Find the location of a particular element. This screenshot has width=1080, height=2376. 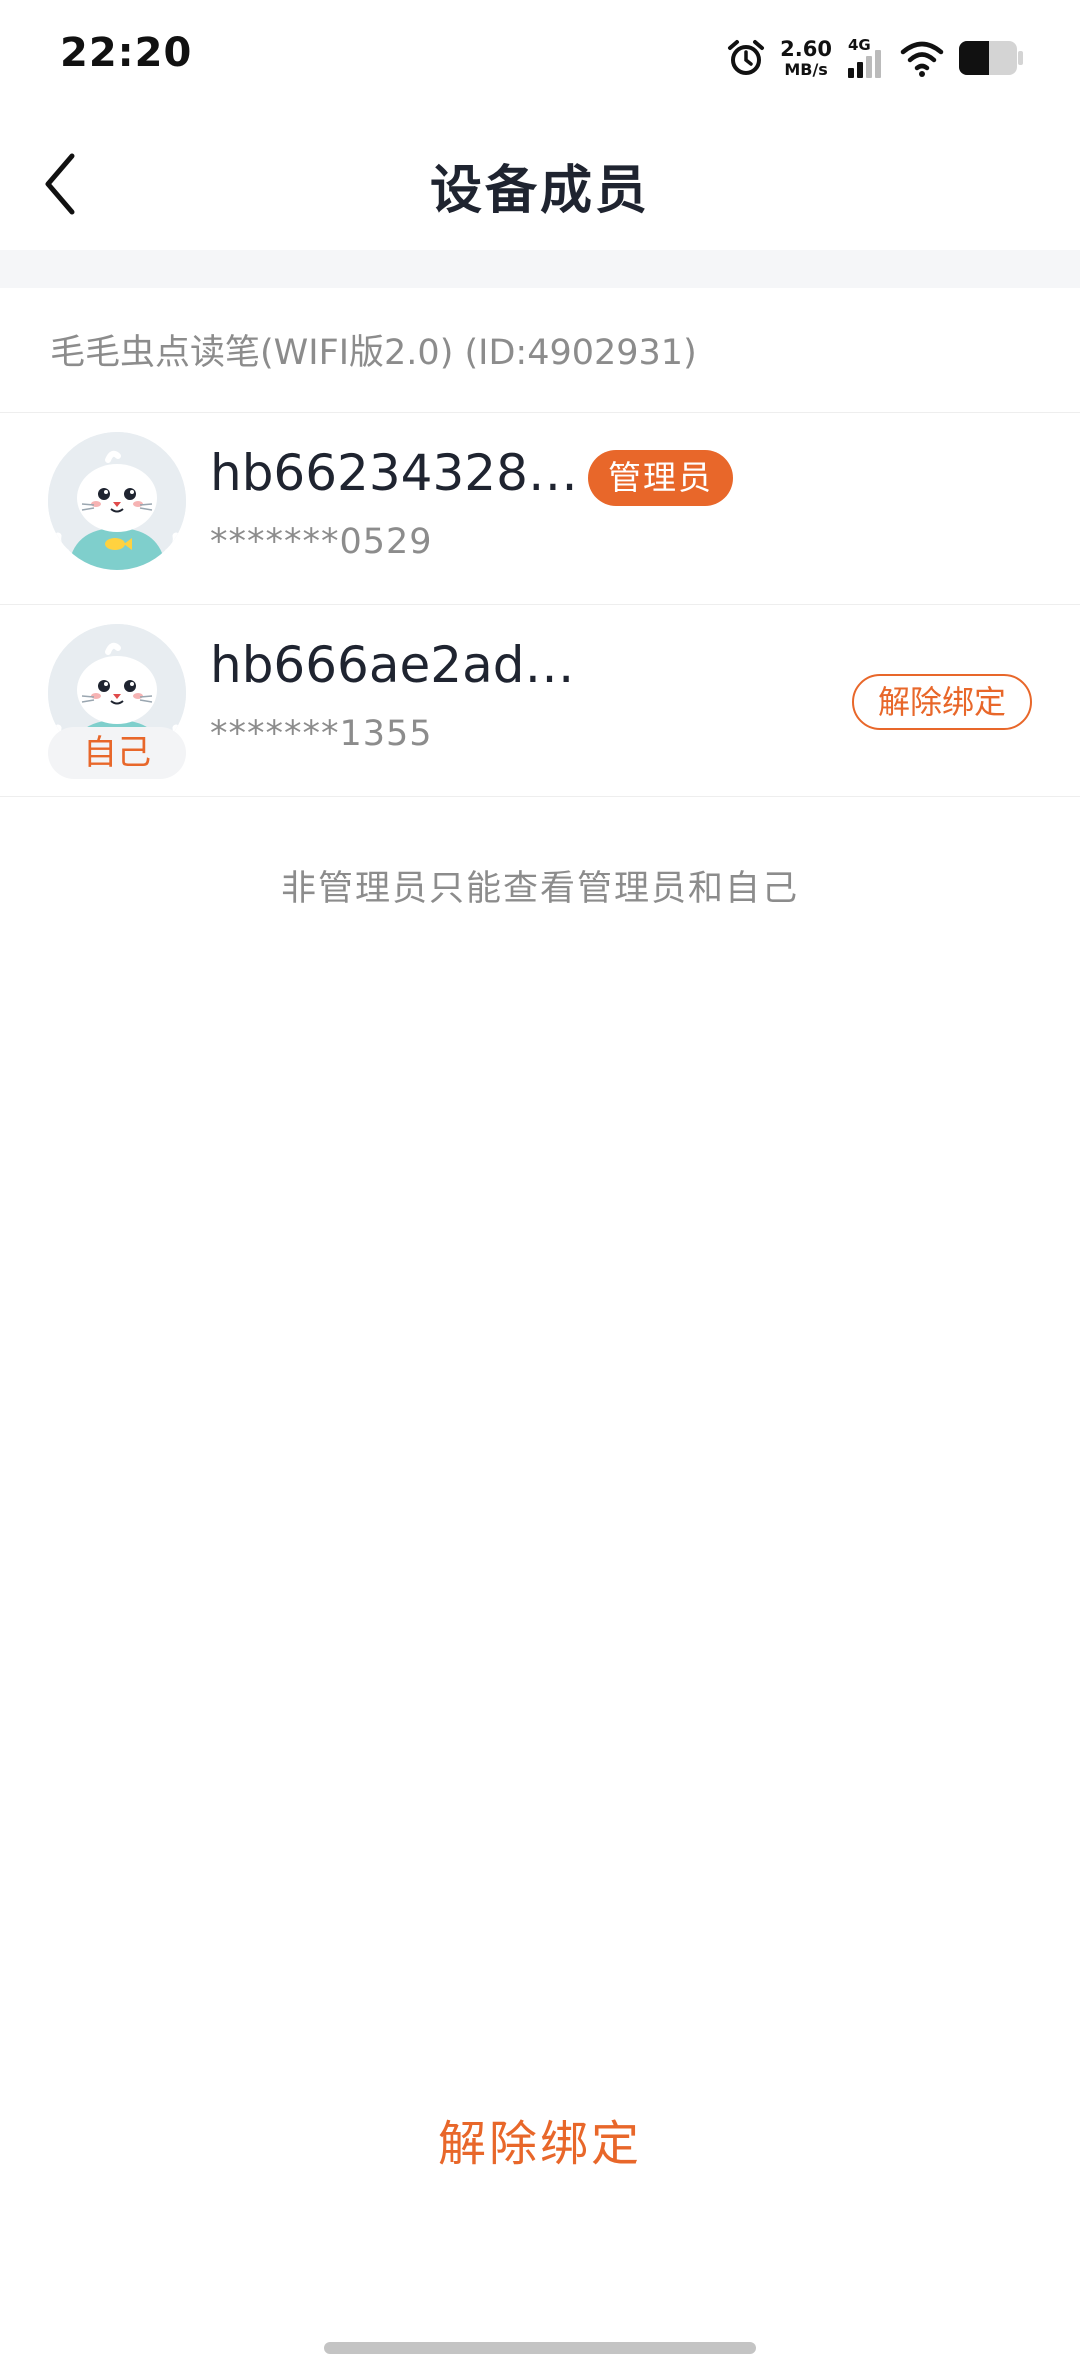

device-info-row: 毛毛虫点读笔(WIFI版2.0) (ID:4902931) is located at coordinates (540, 350).